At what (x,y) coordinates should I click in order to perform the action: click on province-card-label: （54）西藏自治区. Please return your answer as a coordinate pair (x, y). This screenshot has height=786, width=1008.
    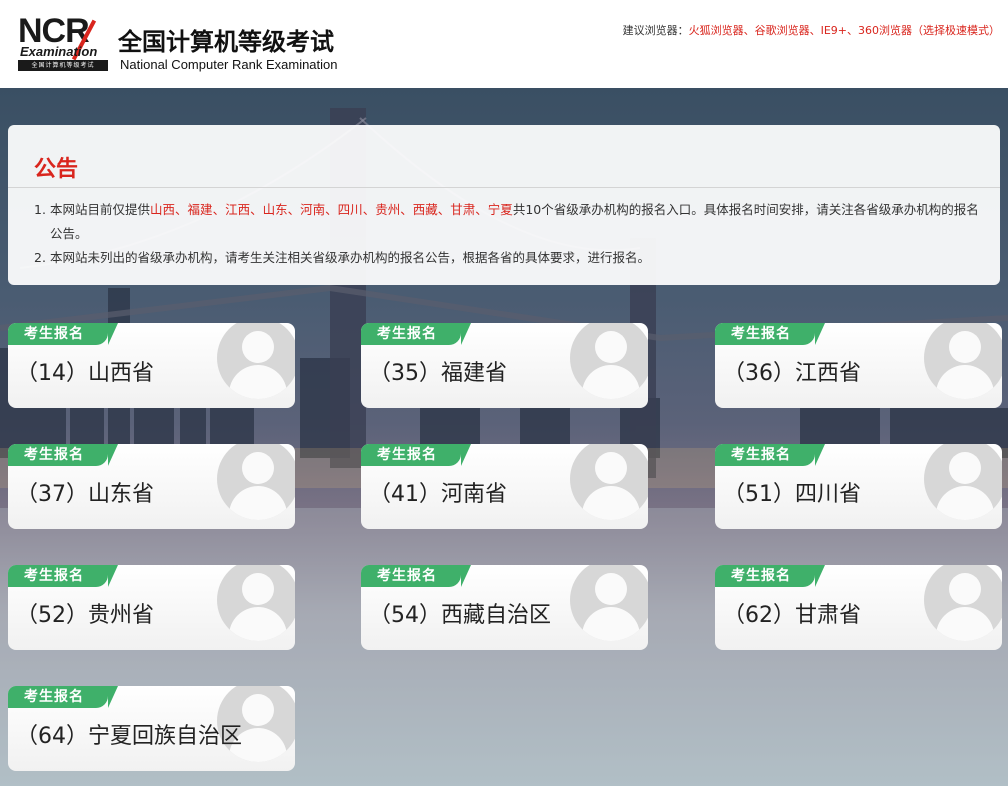
    Looking at the image, I should click on (460, 615).